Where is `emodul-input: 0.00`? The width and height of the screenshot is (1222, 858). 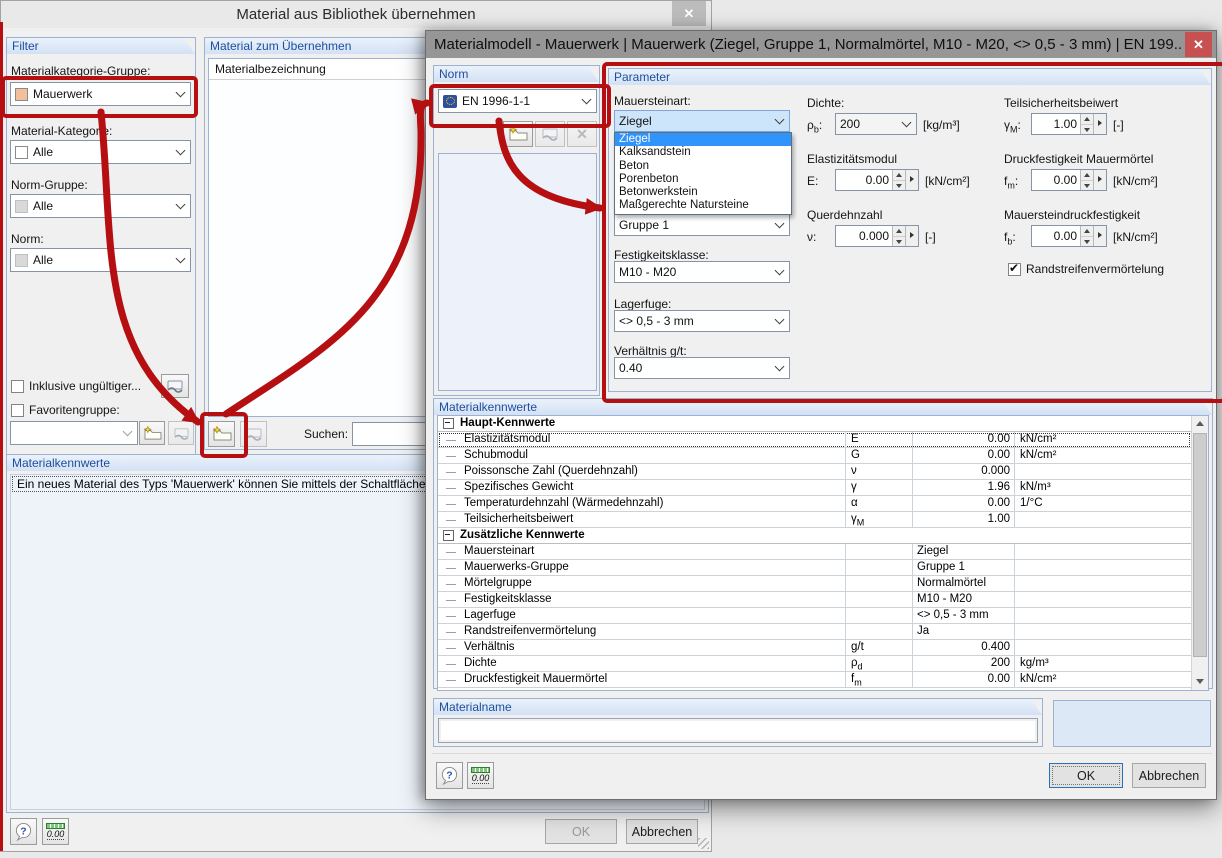 emodul-input: 0.00 is located at coordinates (877, 180).